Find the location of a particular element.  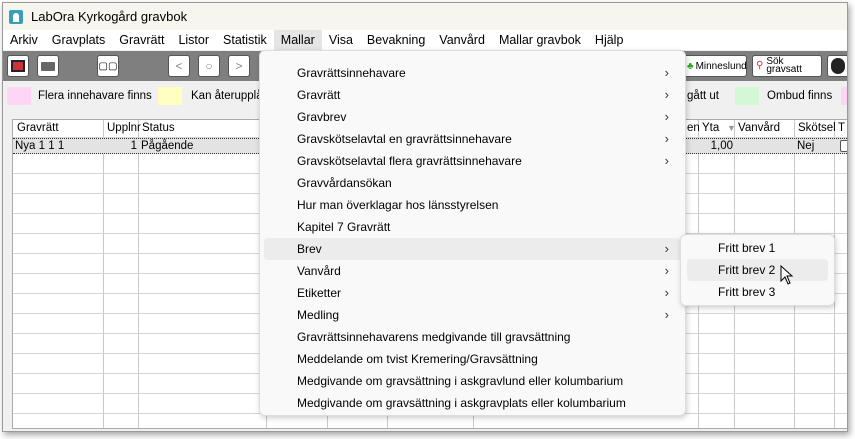

column-header-t: T is located at coordinates (840, 128).